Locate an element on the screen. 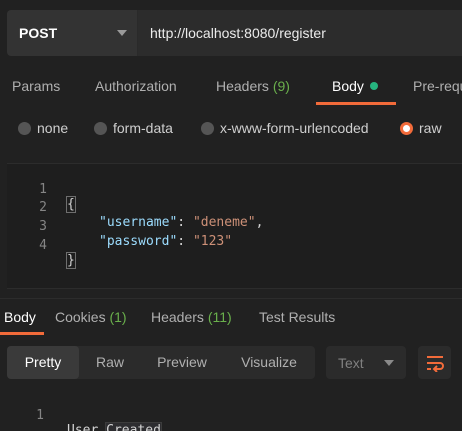 Image resolution: width=462 pixels, height=431 pixels. json-value: "123" is located at coordinates (212, 241).